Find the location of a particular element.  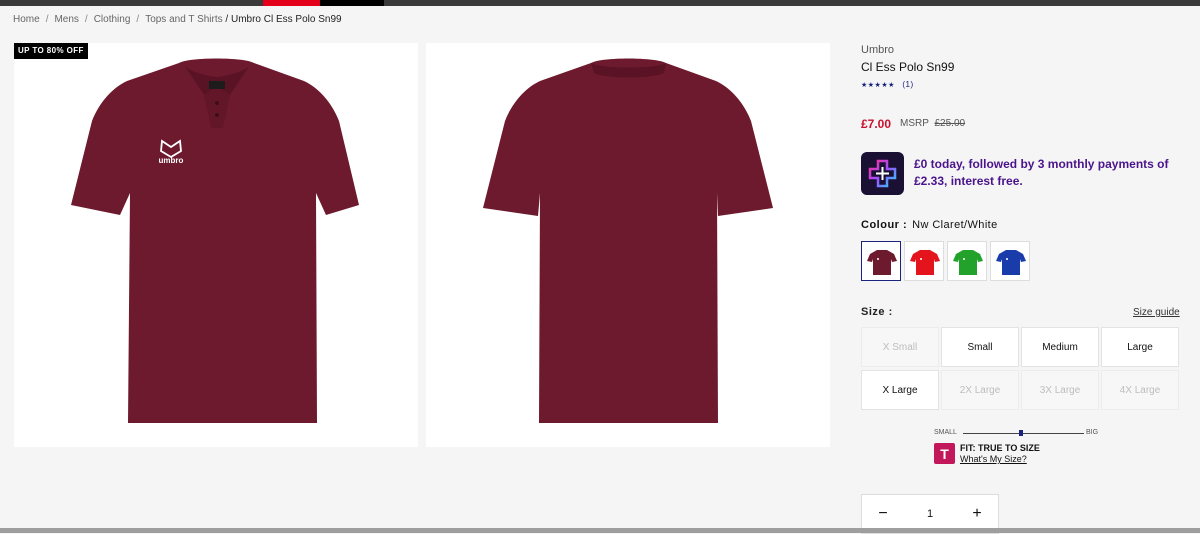

product-rating: ★★★★★ (1) is located at coordinates (887, 84).